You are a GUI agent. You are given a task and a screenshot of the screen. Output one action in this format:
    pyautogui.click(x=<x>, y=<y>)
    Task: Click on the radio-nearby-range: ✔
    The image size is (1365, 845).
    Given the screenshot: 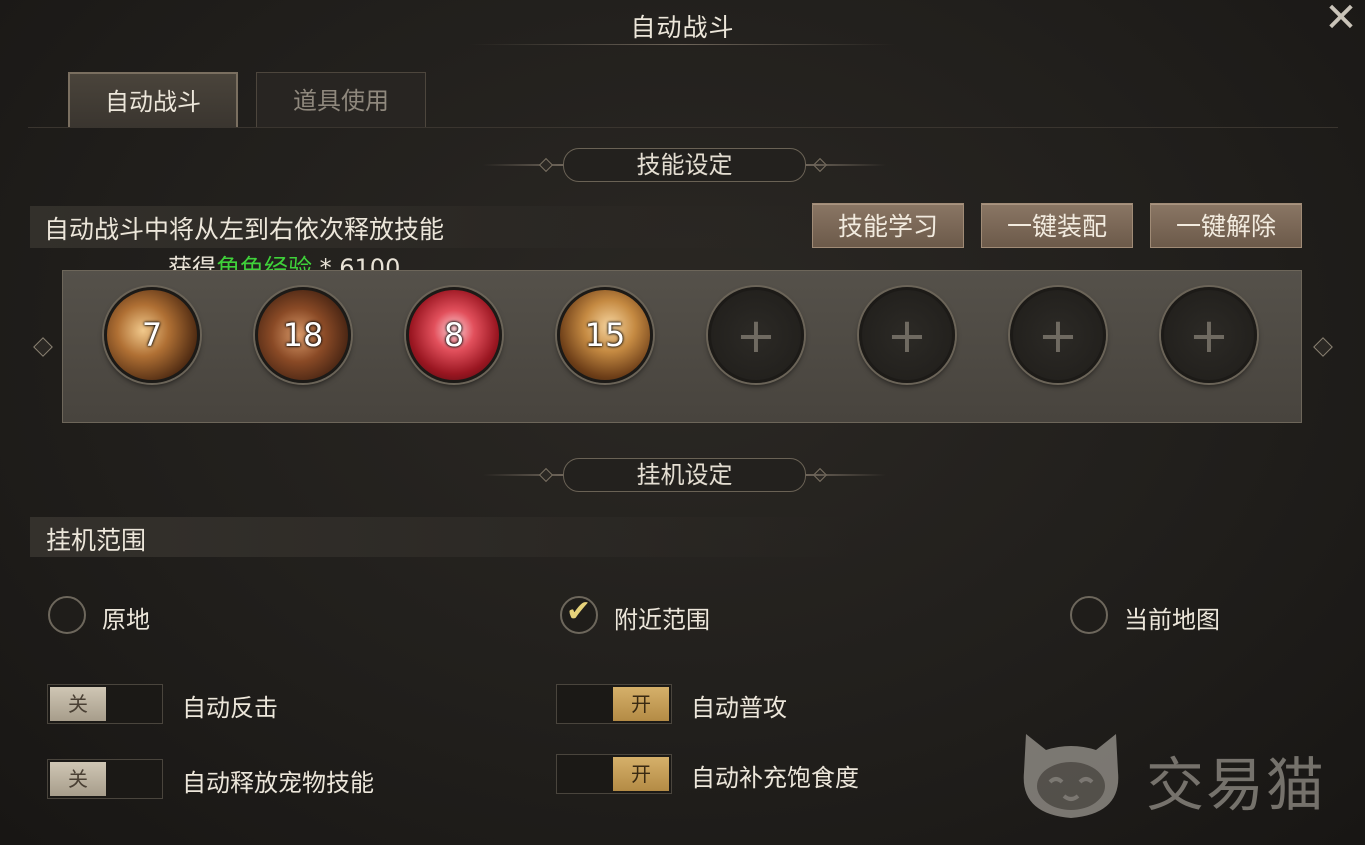 What is the action you would take?
    pyautogui.click(x=579, y=614)
    